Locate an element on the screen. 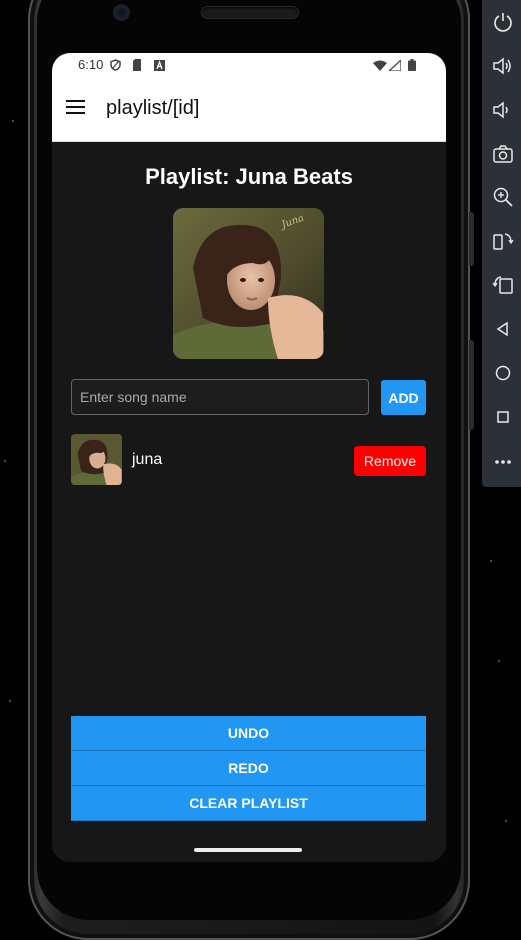 The height and width of the screenshot is (940, 521). volume-down-icon is located at coordinates (503, 110).